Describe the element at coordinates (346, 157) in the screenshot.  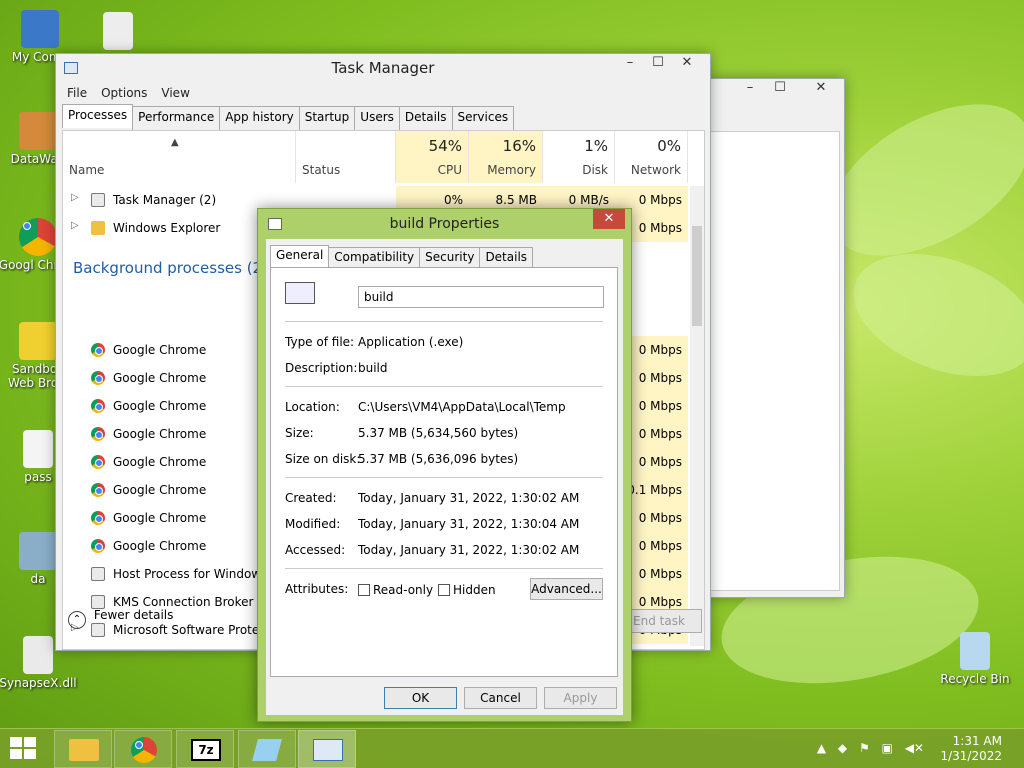
I see `column-status: Status` at that location.